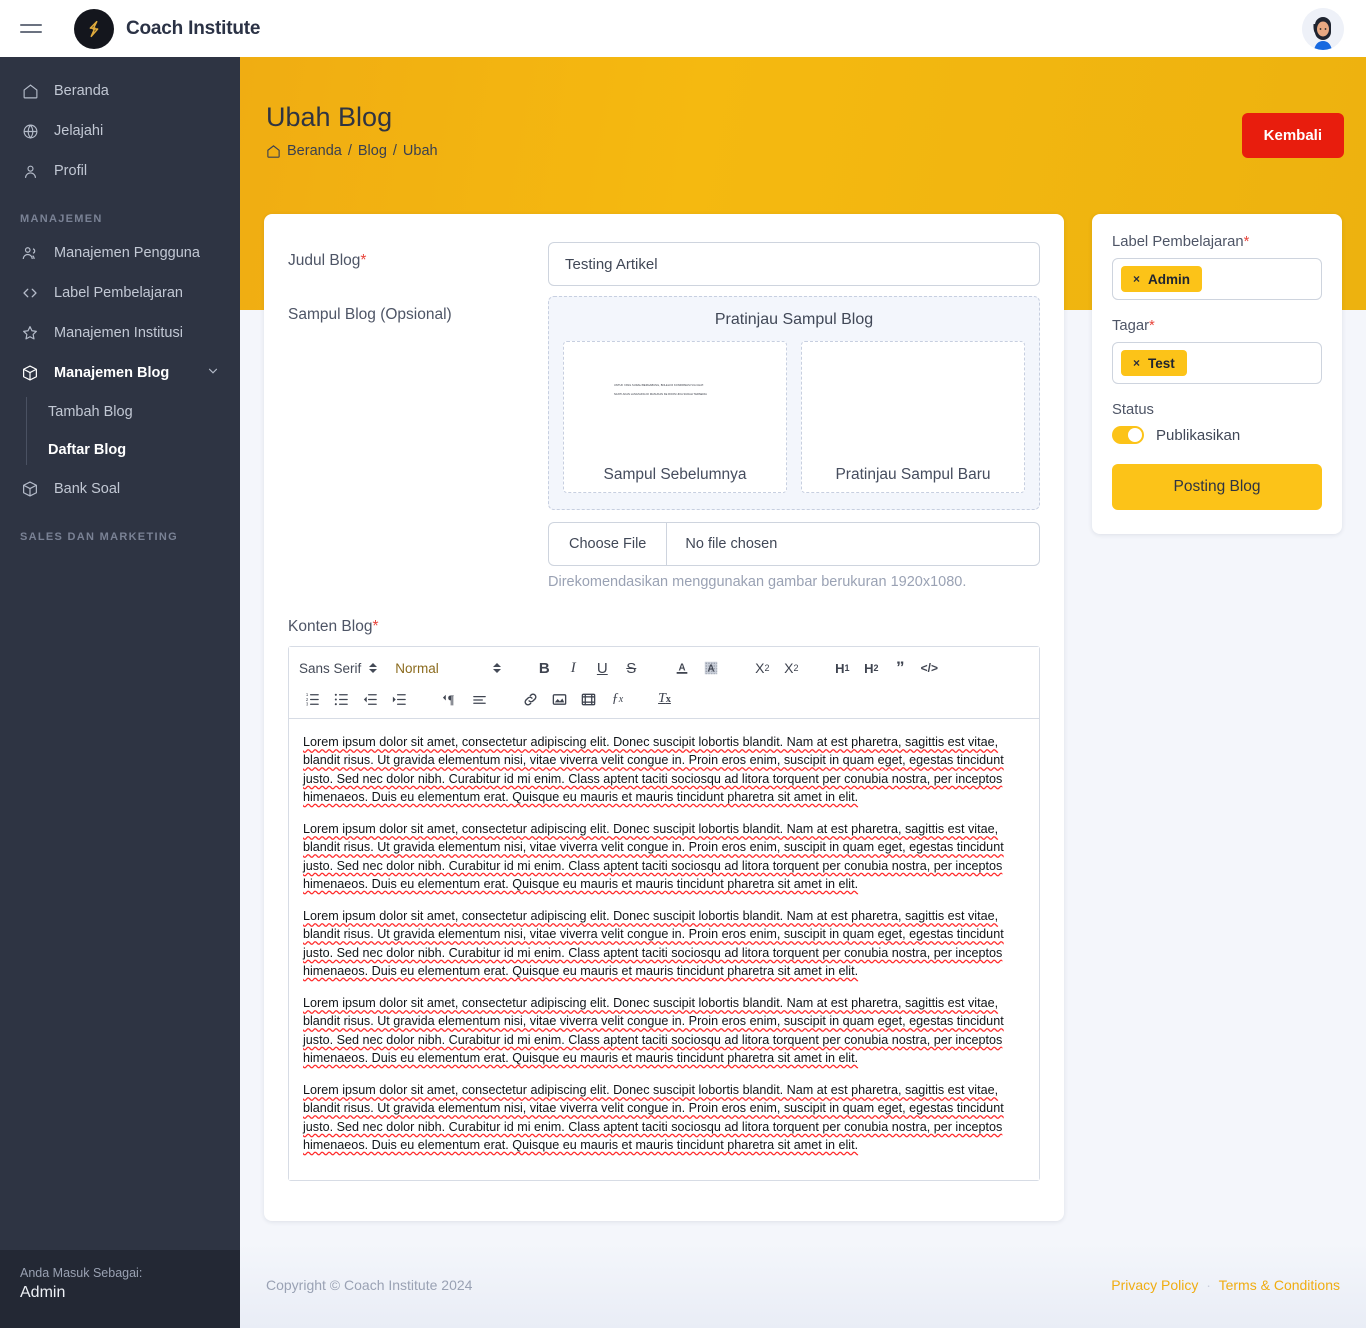 The image size is (1366, 1328). Describe the element at coordinates (120, 373) in the screenshot. I see `sidebar-item-manajemen-blog: Manajemen Blog` at that location.